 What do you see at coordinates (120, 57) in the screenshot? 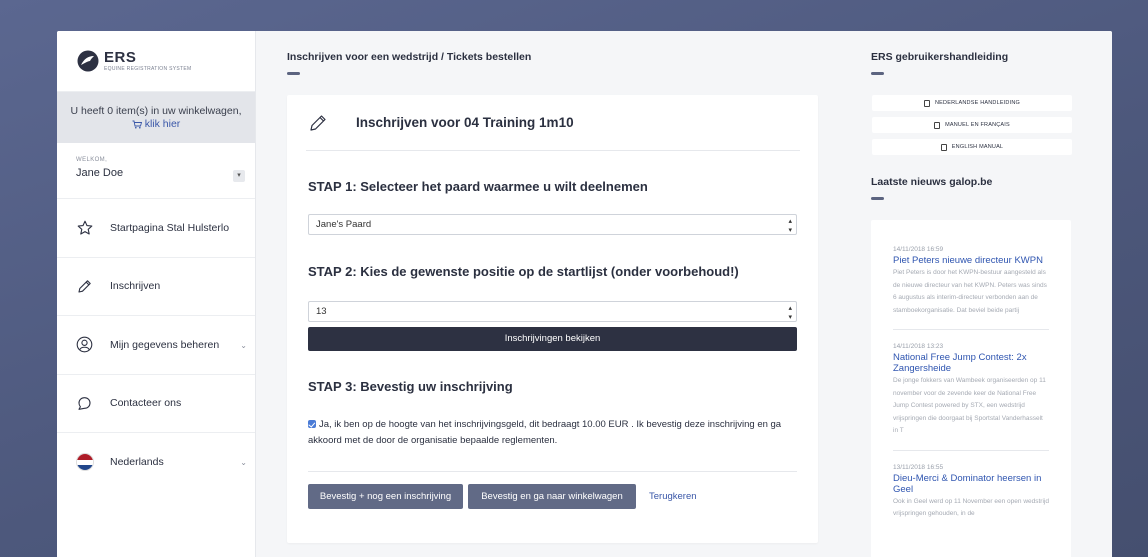
I see `brand-name: ERS` at bounding box center [120, 57].